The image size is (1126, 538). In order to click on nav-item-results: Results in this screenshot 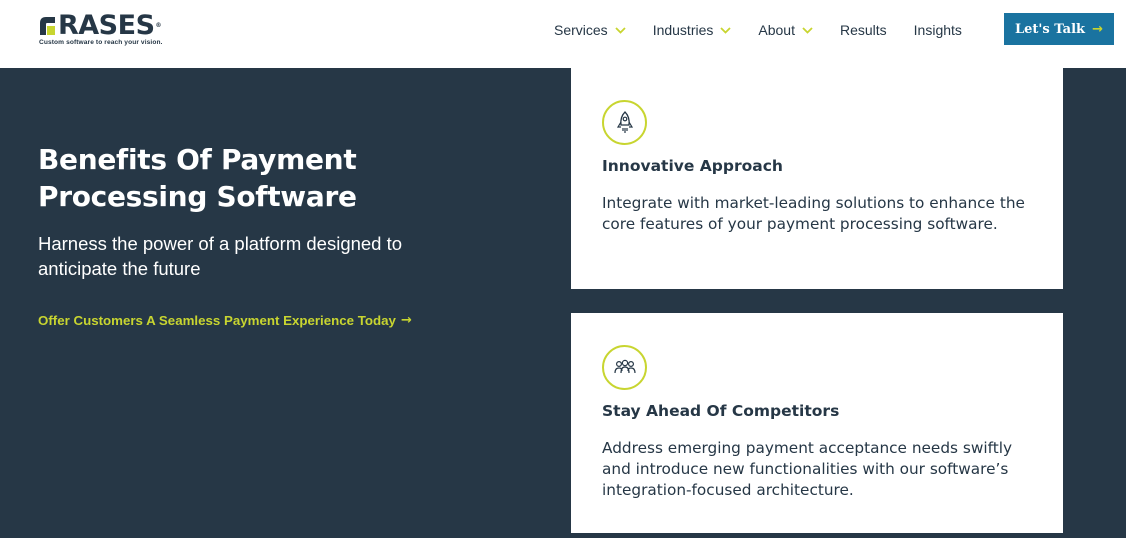, I will do `click(863, 30)`.